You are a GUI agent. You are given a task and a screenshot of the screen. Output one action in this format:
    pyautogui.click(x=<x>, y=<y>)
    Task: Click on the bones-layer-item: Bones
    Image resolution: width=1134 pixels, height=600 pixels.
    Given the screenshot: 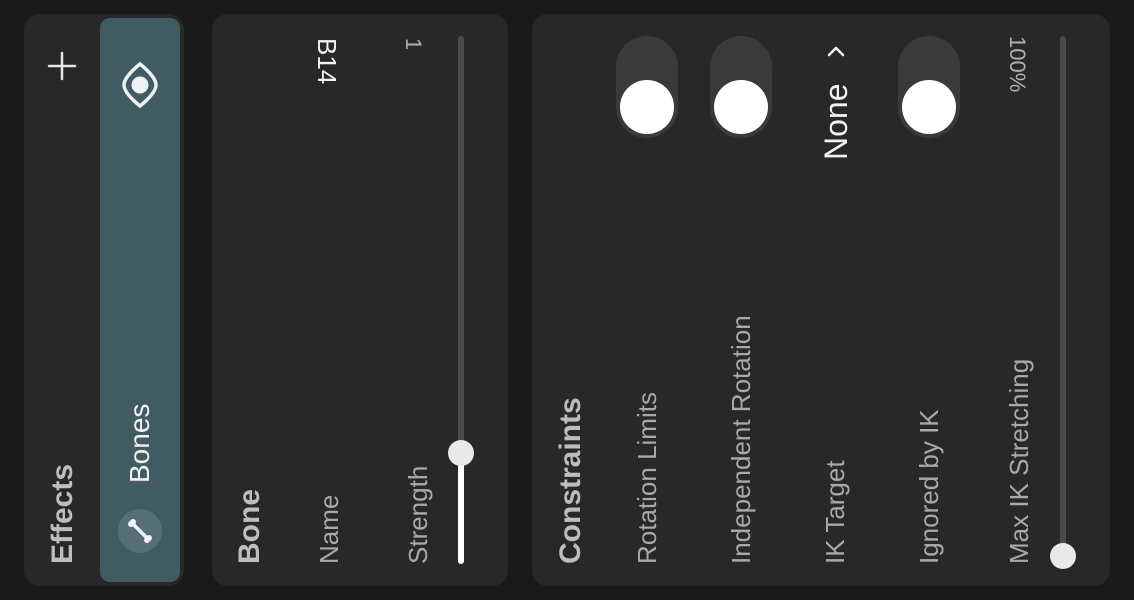 What is the action you would take?
    pyautogui.click(x=140, y=300)
    